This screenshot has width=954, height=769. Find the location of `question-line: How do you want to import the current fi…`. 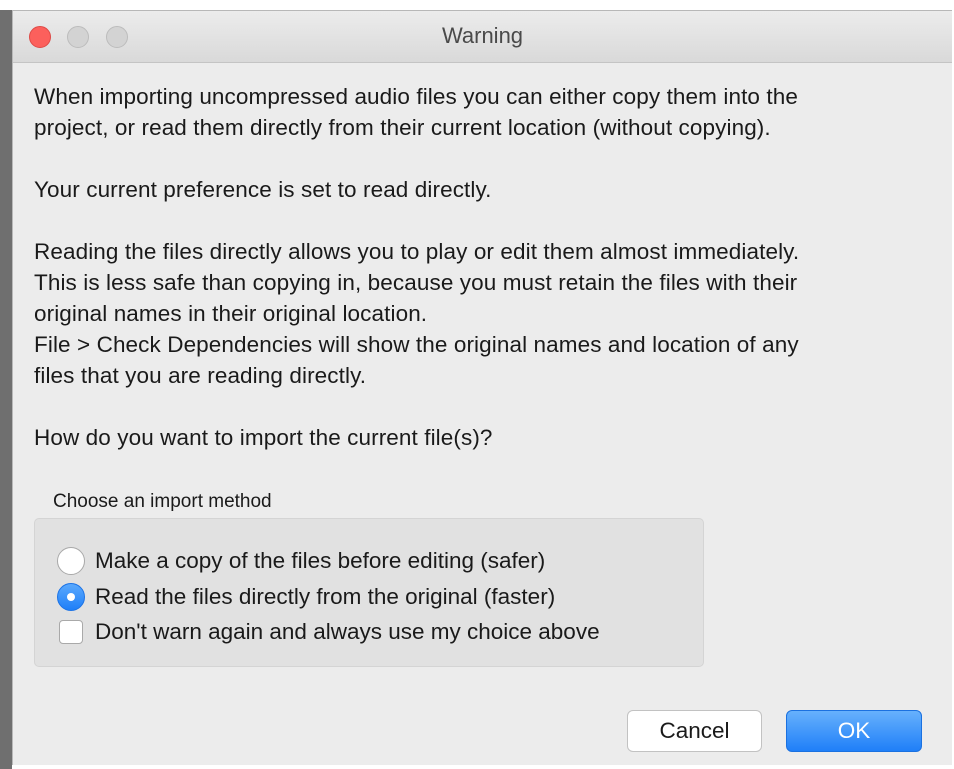

question-line: How do you want to import the current fi… is located at coordinates (263, 437).